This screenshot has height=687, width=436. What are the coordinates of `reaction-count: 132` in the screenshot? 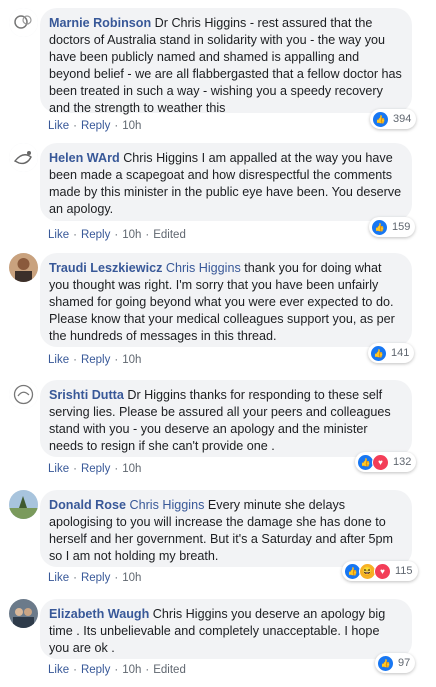 It's located at (402, 462).